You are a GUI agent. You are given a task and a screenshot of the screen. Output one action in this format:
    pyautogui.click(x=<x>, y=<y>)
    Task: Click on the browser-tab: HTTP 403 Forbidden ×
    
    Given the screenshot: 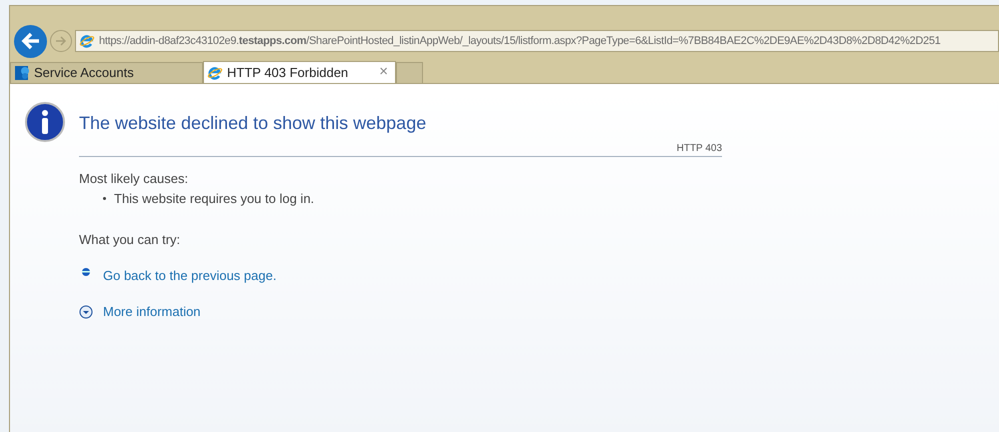 What is the action you would take?
    pyautogui.click(x=299, y=72)
    